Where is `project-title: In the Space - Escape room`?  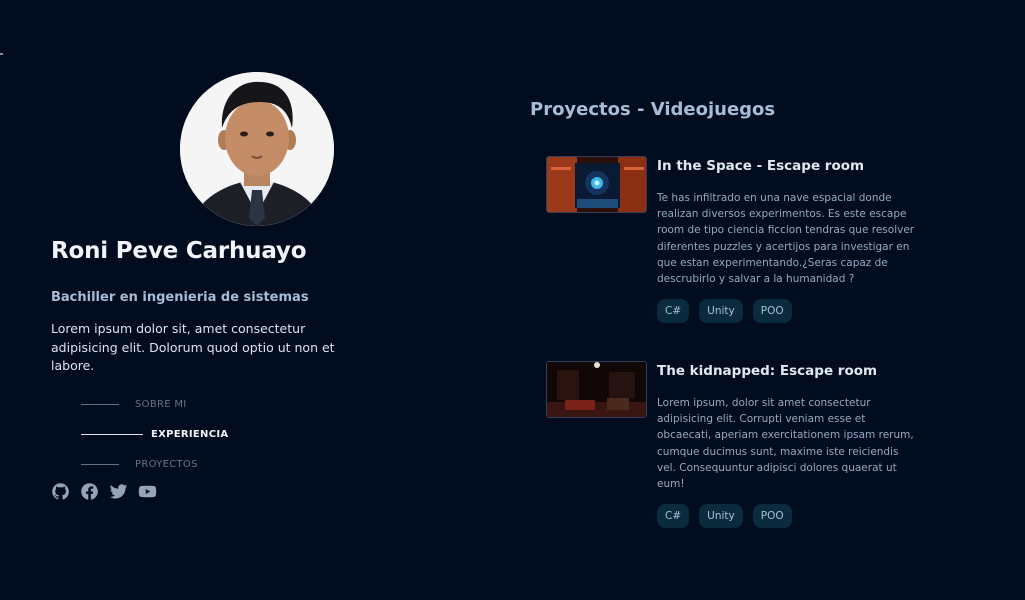
project-title: In the Space - Escape room is located at coordinates (788, 166).